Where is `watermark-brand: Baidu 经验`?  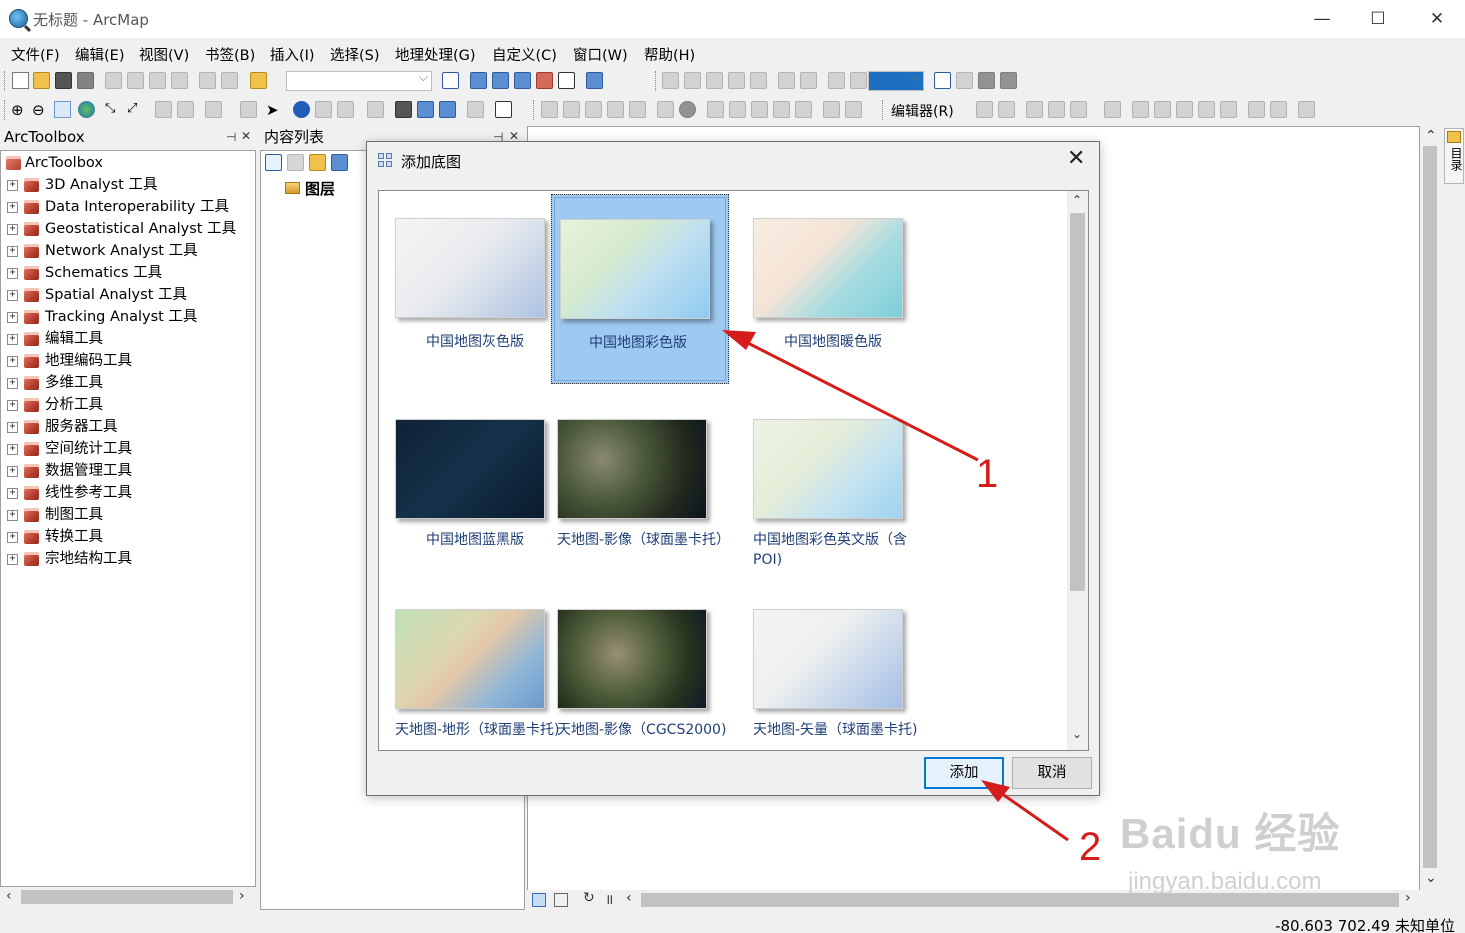
watermark-brand: Baidu 经验 is located at coordinates (1230, 833).